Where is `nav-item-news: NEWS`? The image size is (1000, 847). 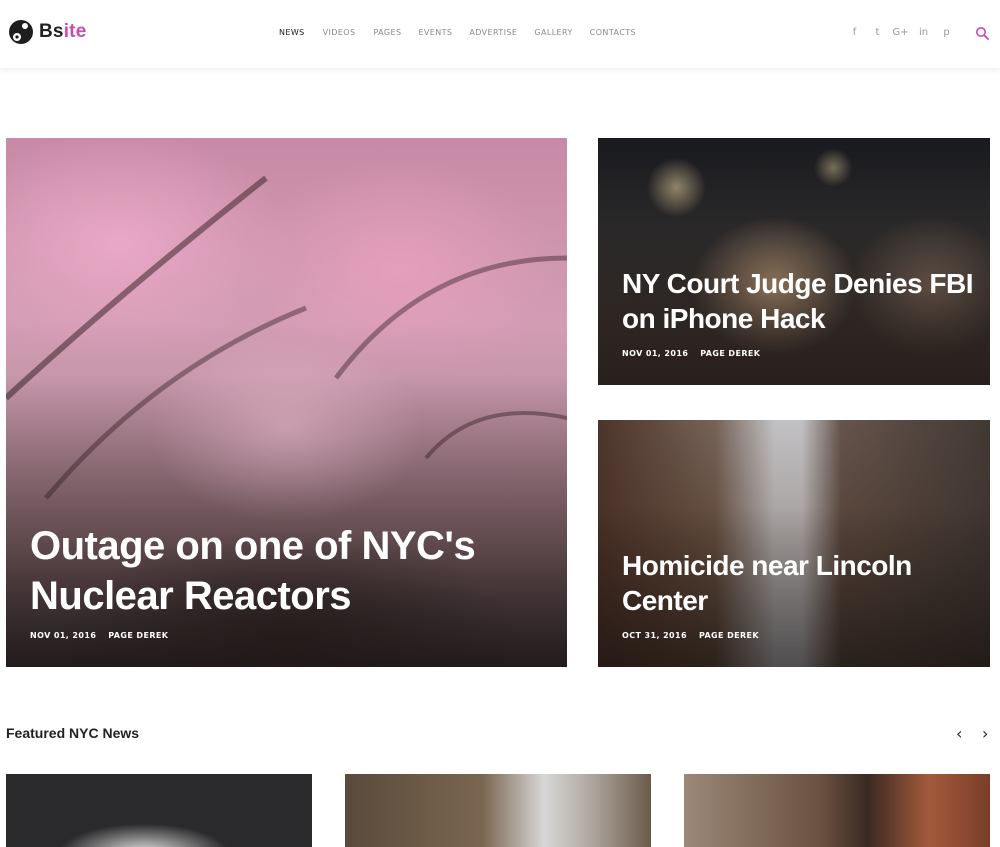 nav-item-news: NEWS is located at coordinates (292, 32).